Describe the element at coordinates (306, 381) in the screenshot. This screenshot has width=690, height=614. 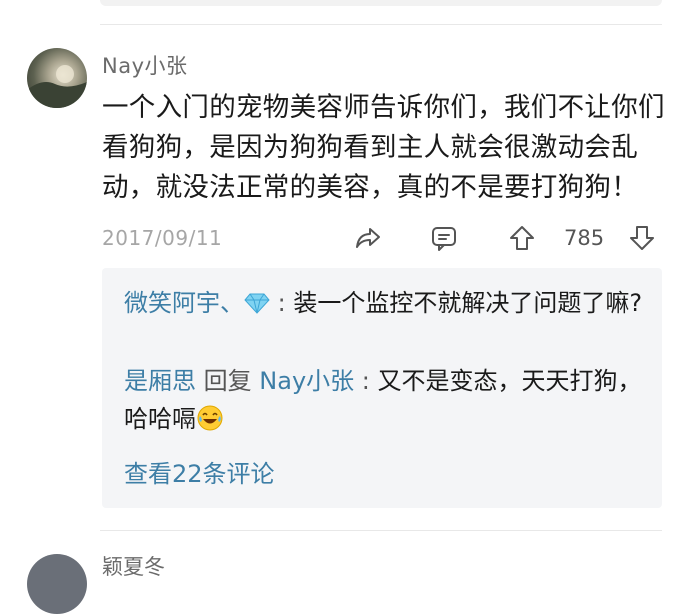
I see `reply-target-user: Nay小张` at that location.